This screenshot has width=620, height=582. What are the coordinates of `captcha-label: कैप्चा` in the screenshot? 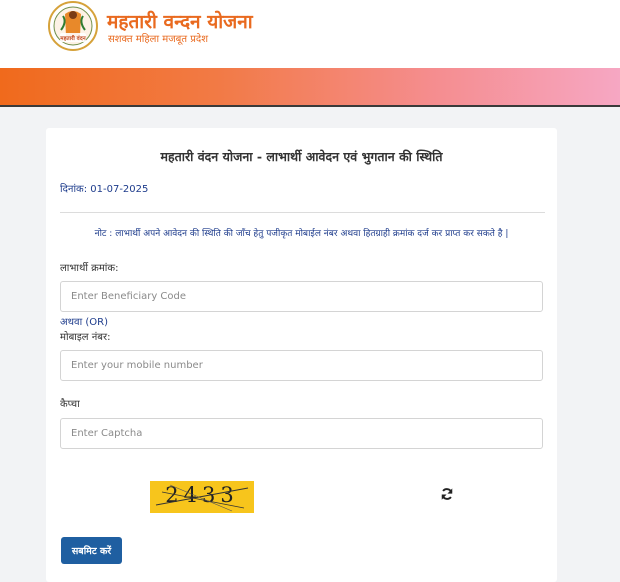 It's located at (70, 404).